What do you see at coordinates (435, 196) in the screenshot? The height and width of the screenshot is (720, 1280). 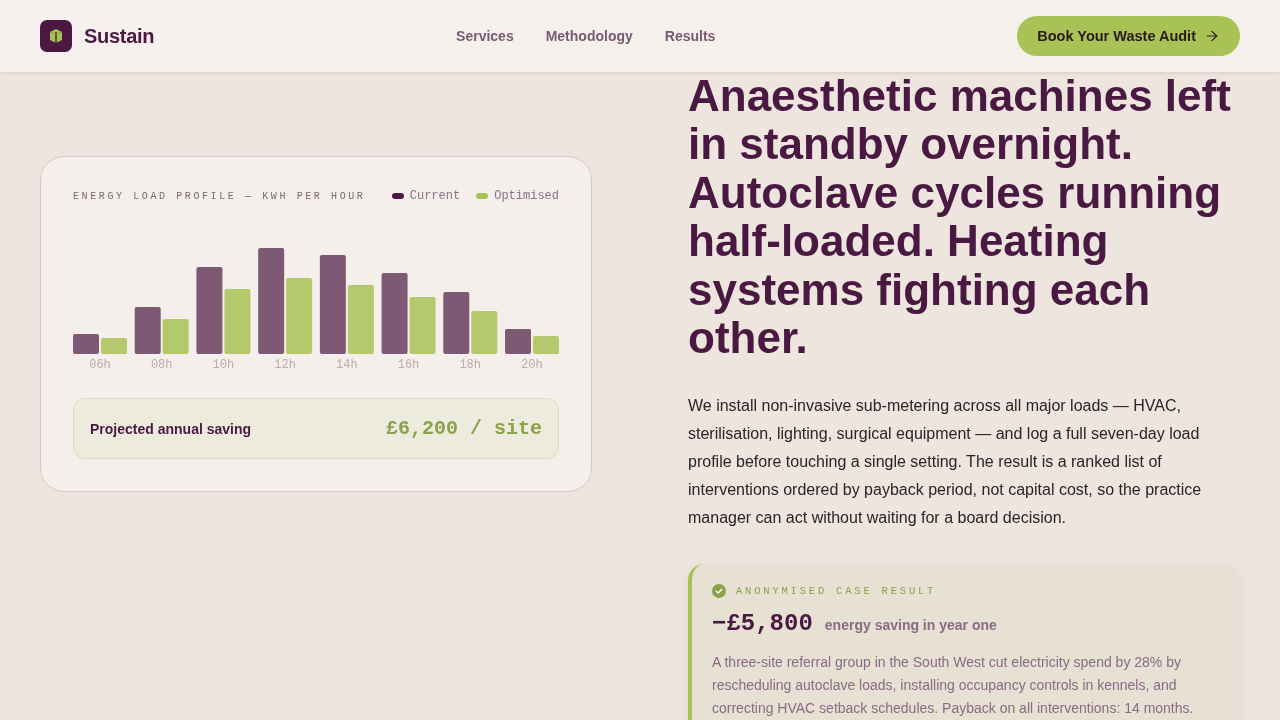 I see `legend-label: Current` at bounding box center [435, 196].